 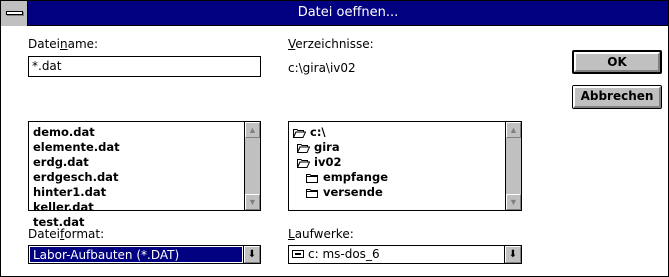 I want to click on directory-list-items: c:\ gira iv02 empfange versende, so click(x=398, y=167).